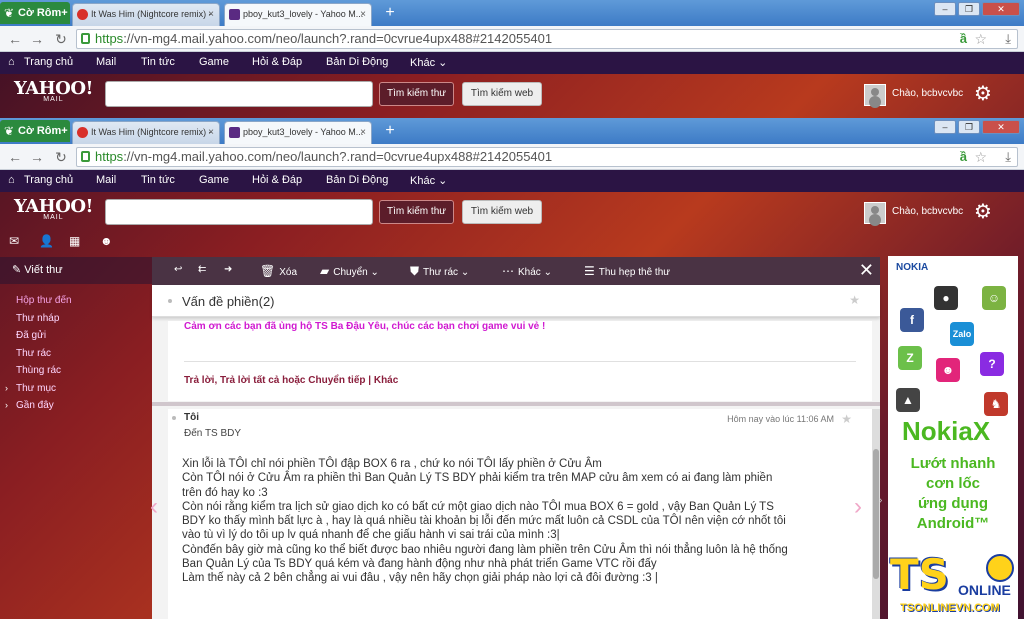 The height and width of the screenshot is (619, 1024). I want to click on sender-name: Tôi, so click(191, 417).